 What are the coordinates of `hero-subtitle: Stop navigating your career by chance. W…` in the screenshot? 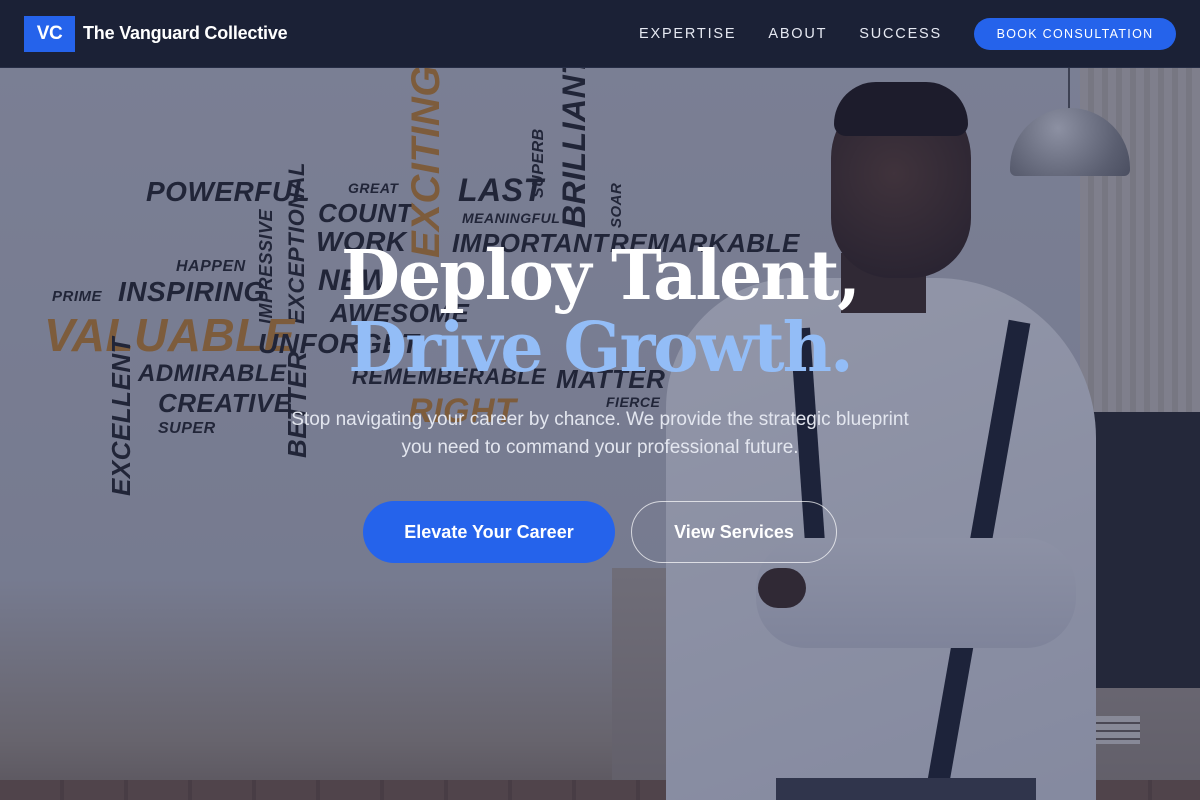 It's located at (600, 433).